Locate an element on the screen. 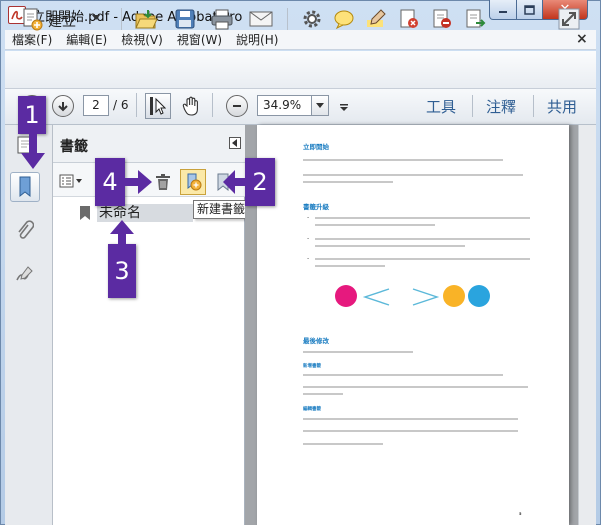  expand-icon is located at coordinates (569, 19).